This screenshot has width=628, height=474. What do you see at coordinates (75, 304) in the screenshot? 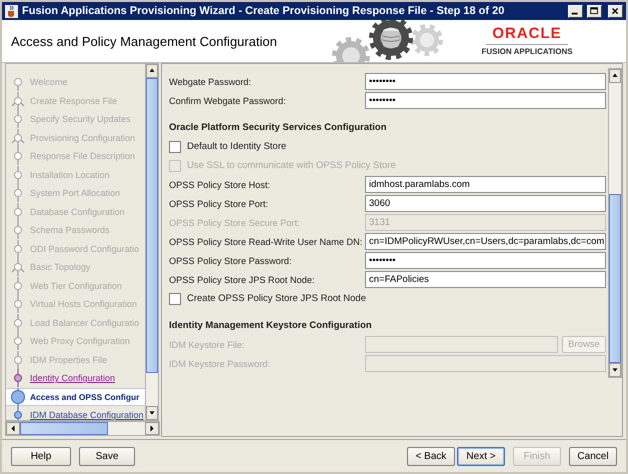
I see `step-item: Virtual Hosts Configuration` at bounding box center [75, 304].